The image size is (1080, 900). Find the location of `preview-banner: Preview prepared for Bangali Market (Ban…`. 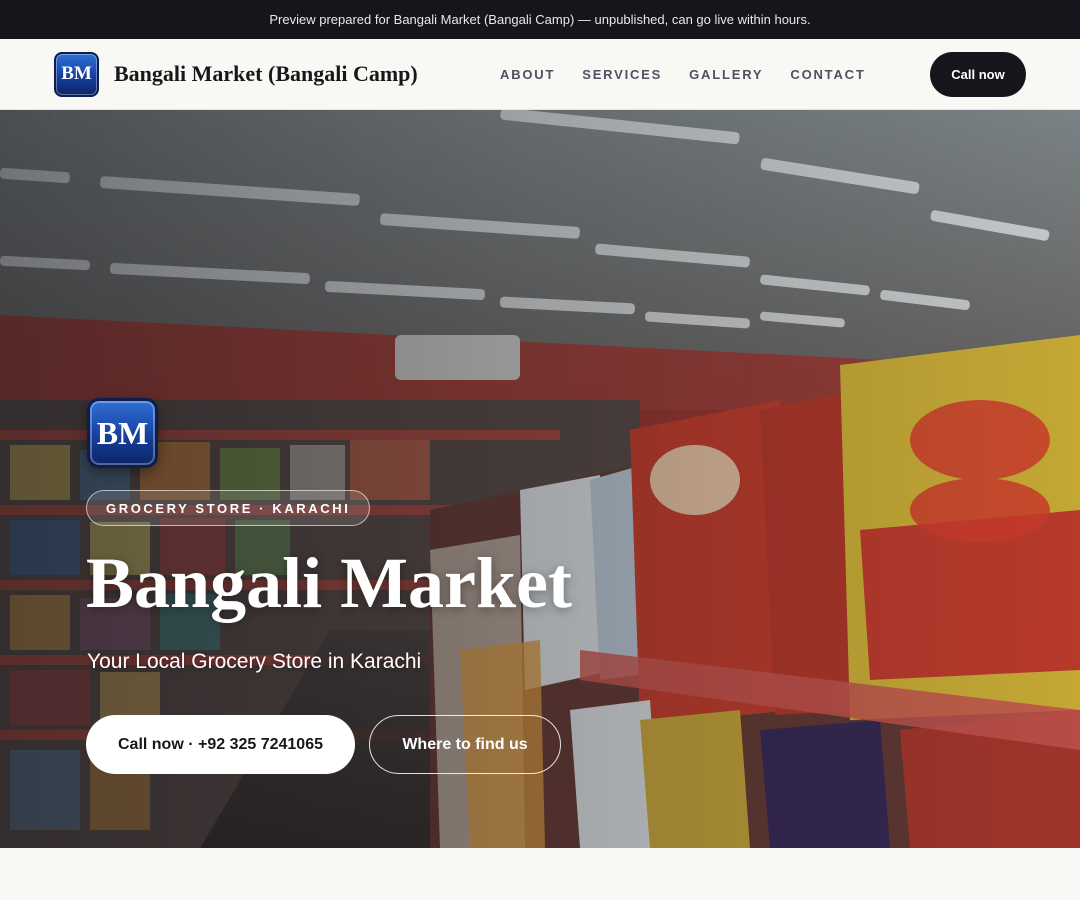

preview-banner: Preview prepared for Bangali Market (Ban… is located at coordinates (540, 19).